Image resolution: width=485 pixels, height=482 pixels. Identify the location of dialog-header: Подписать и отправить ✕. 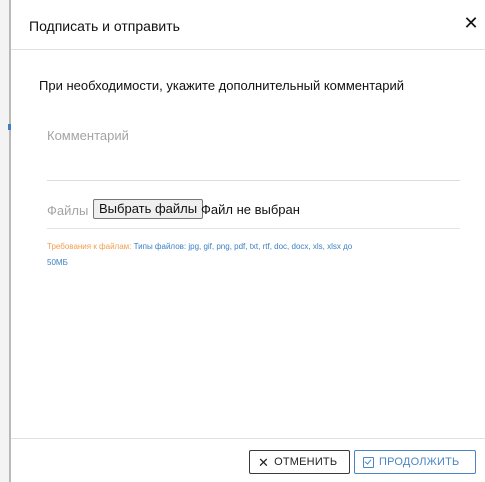
(248, 25).